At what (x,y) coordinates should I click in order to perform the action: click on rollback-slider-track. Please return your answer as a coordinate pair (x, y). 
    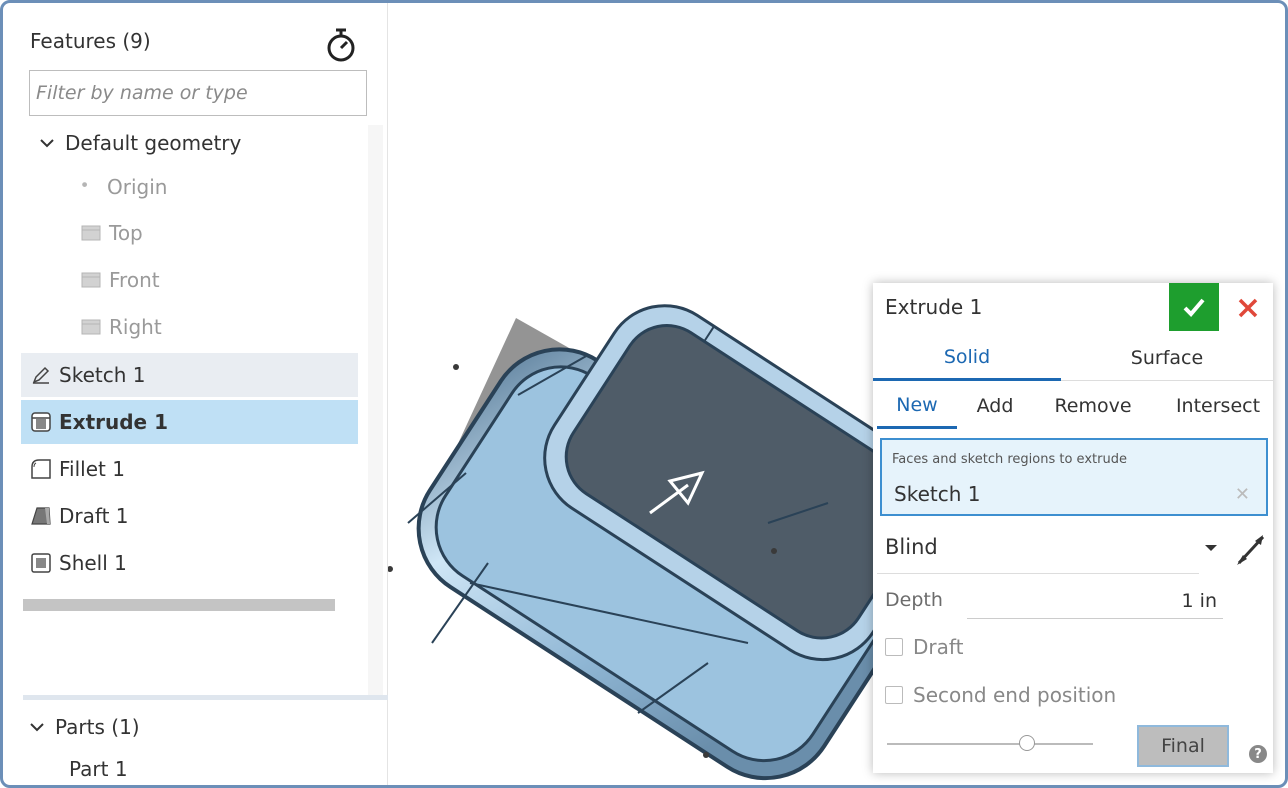
    Looking at the image, I should click on (990, 744).